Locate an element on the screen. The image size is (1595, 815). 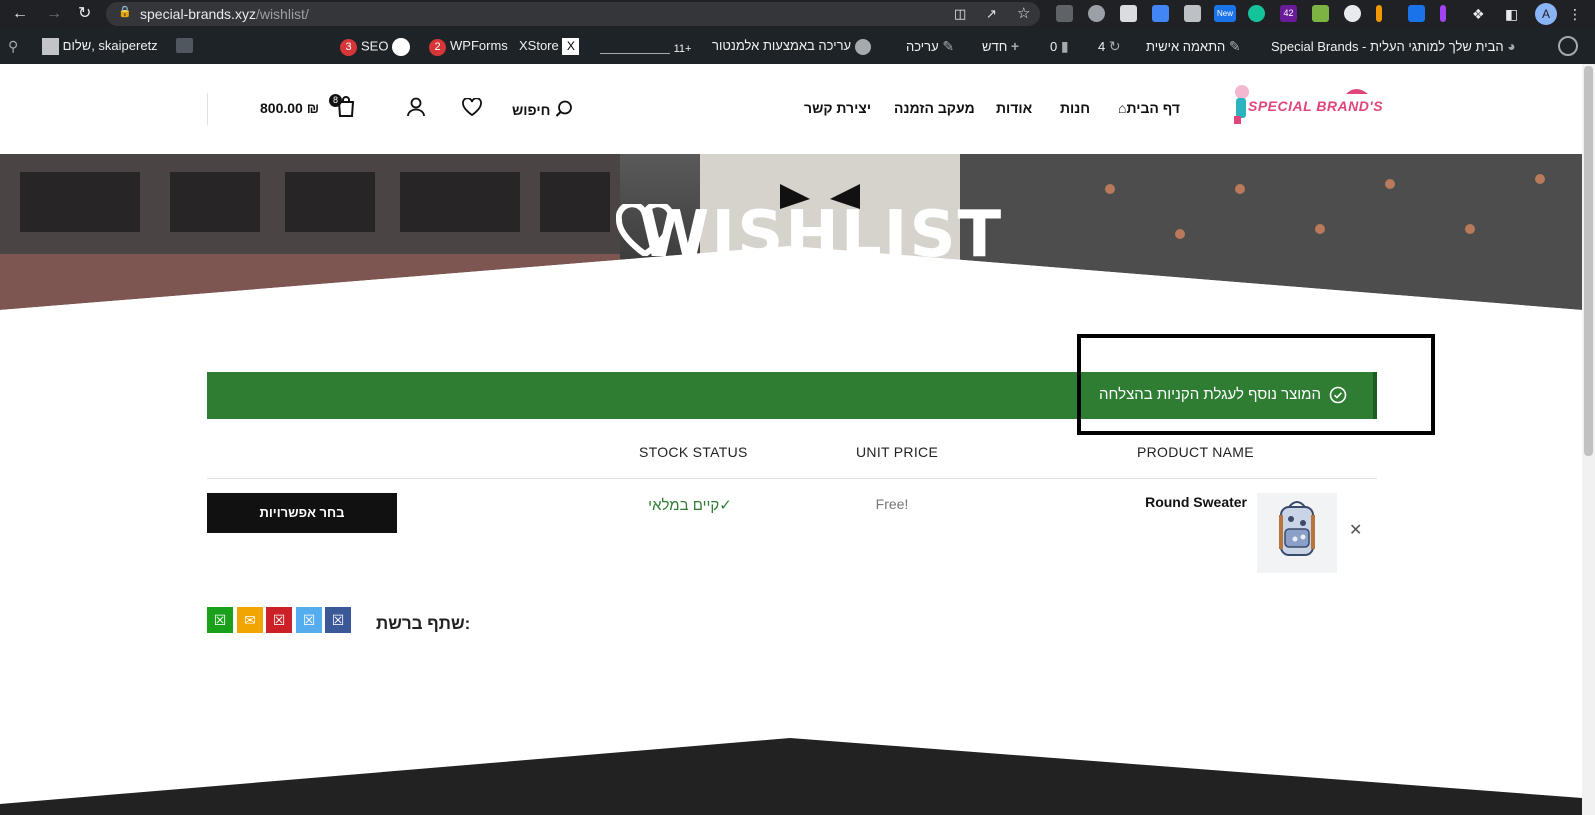
seo-menu: 3 SEO is located at coordinates (375, 47).